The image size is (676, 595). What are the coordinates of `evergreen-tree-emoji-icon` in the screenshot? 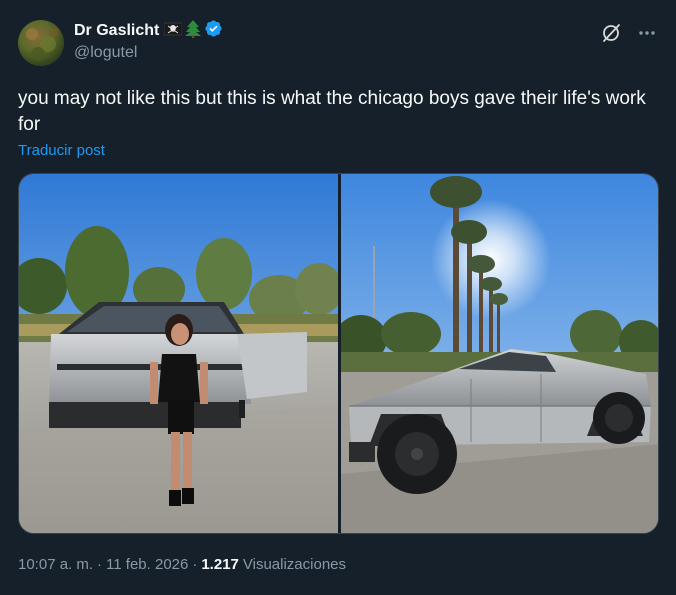 It's located at (193, 31).